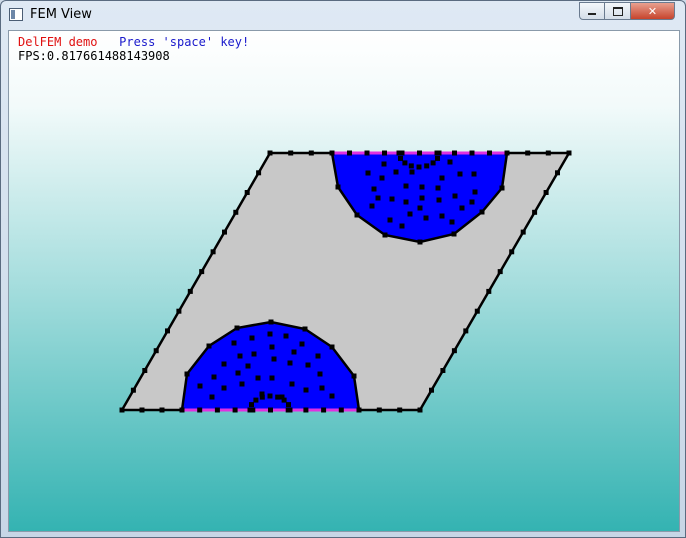  I want to click on close-button: ✕, so click(653, 11).